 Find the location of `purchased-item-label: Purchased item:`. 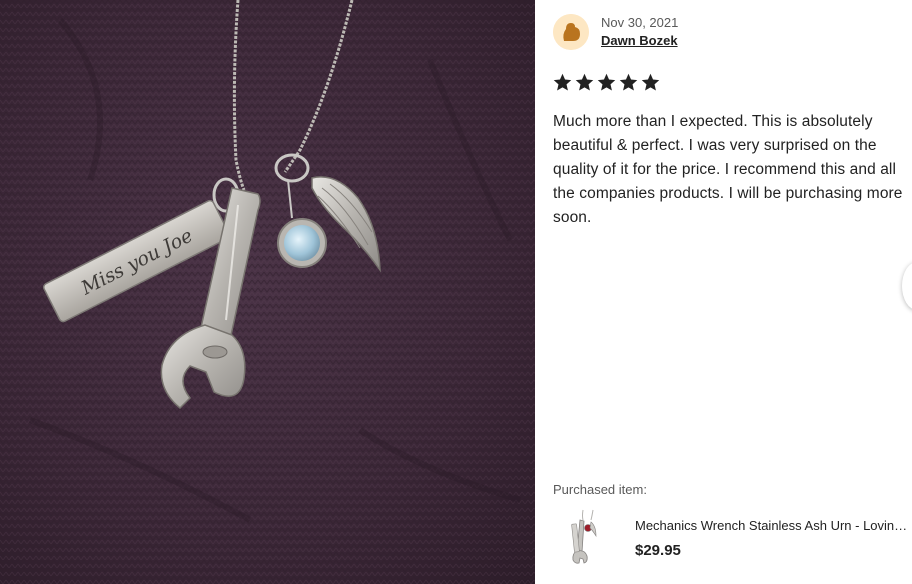

purchased-item-label: Purchased item: is located at coordinates (600, 489).